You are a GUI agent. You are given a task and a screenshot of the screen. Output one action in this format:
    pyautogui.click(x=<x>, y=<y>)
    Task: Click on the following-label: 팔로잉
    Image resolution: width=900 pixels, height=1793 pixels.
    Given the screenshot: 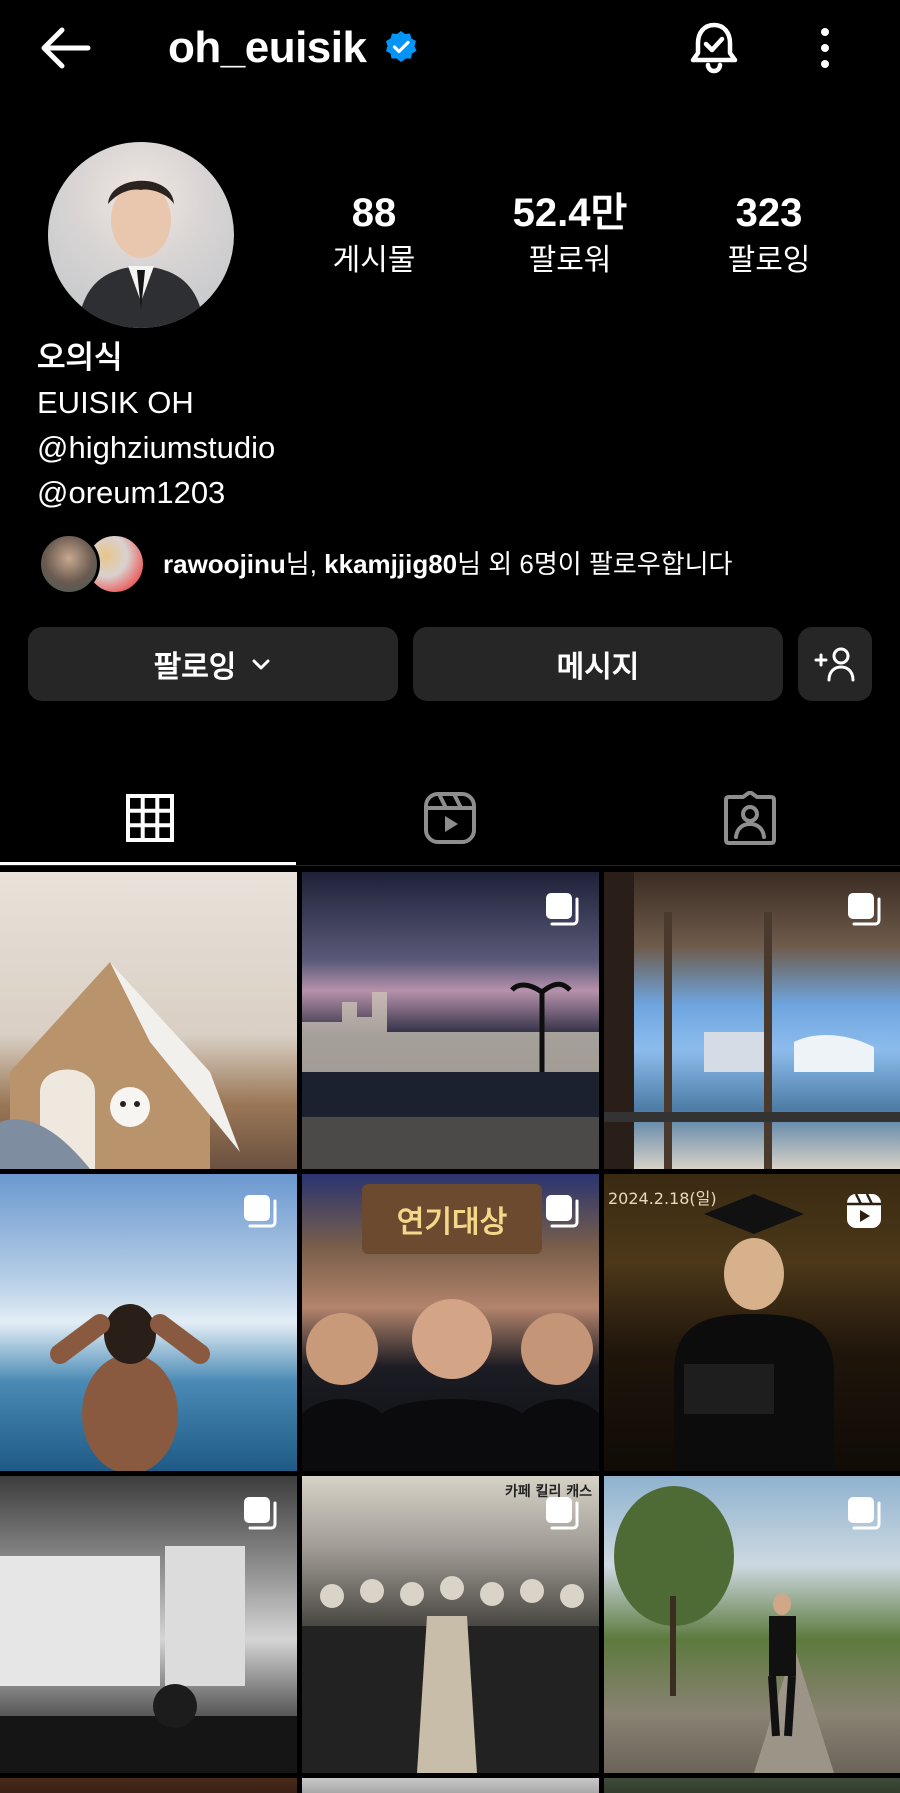 What is the action you would take?
    pyautogui.click(x=769, y=260)
    